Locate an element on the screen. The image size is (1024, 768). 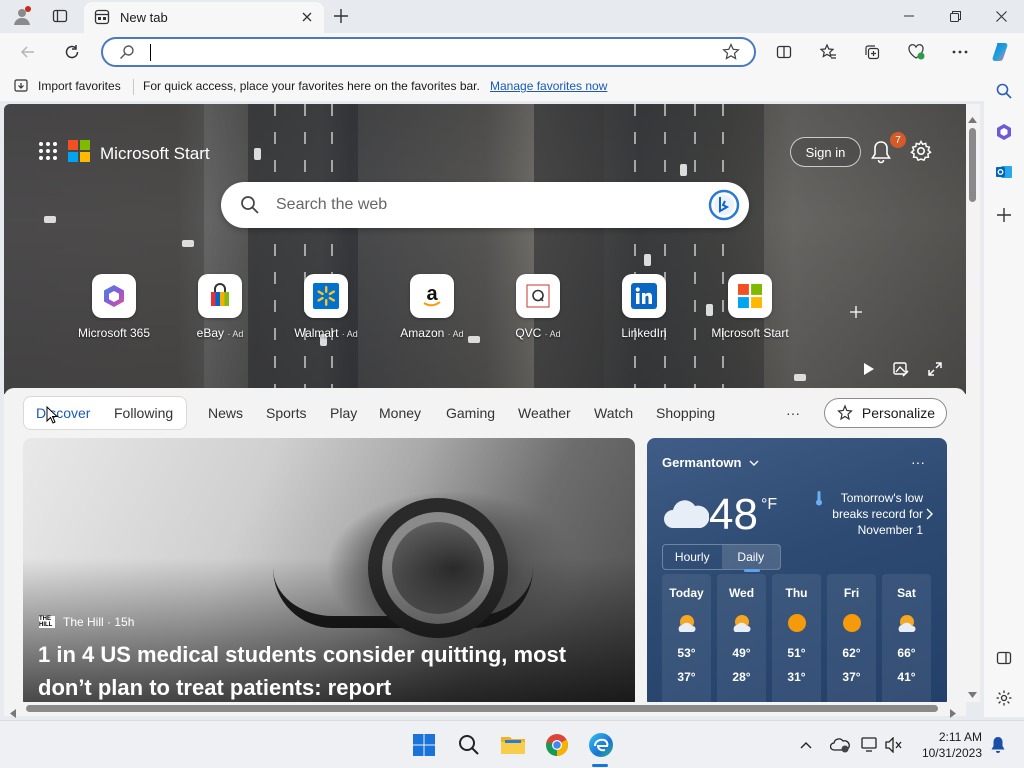
active-app-indicator is located at coordinates (600, 765).